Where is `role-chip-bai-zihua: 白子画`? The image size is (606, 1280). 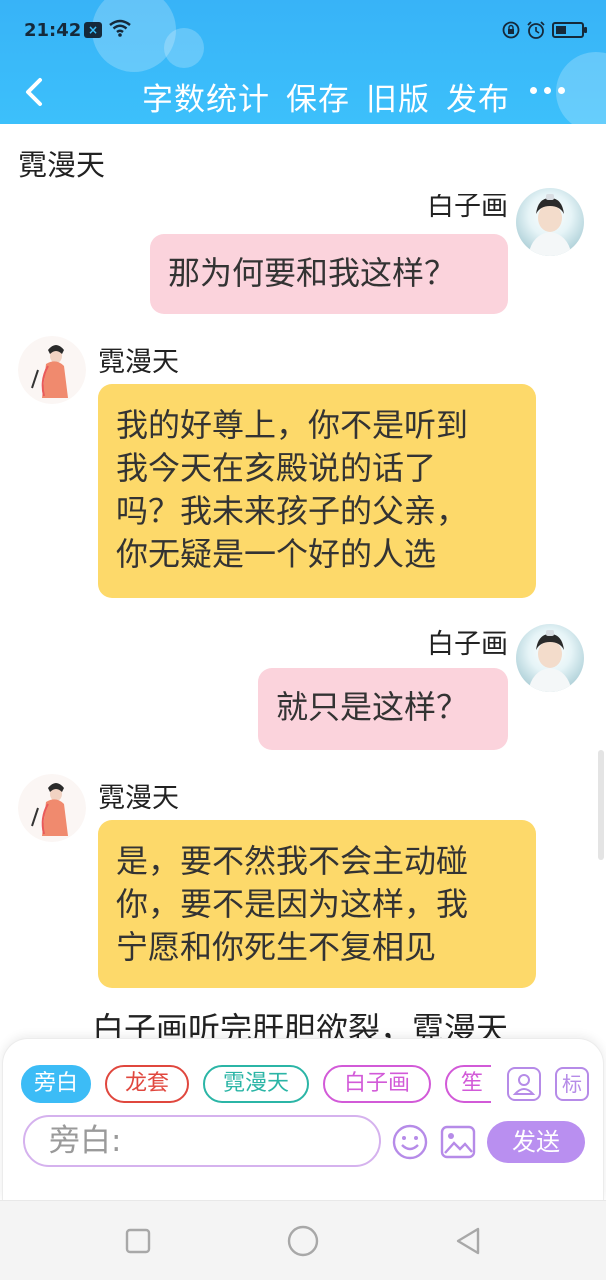
role-chip-bai-zihua: 白子画 is located at coordinates (377, 1084).